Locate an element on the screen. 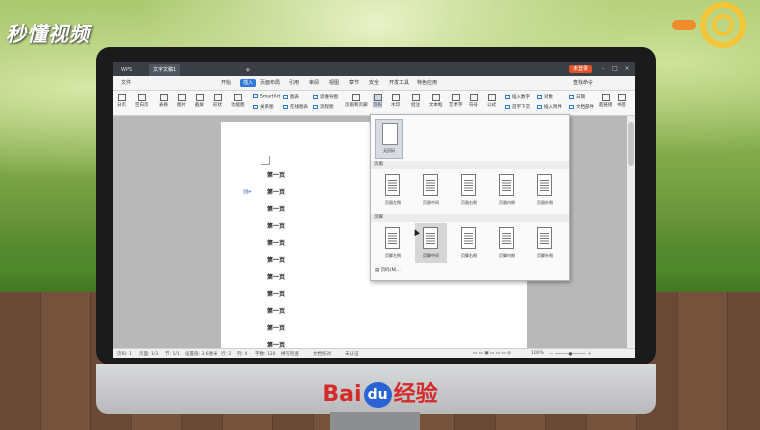  paragraph-handle-icon: ▤▸ is located at coordinates (247, 191).